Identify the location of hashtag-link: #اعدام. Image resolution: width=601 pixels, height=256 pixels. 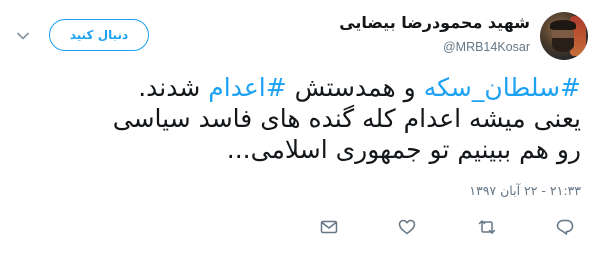
(247, 87).